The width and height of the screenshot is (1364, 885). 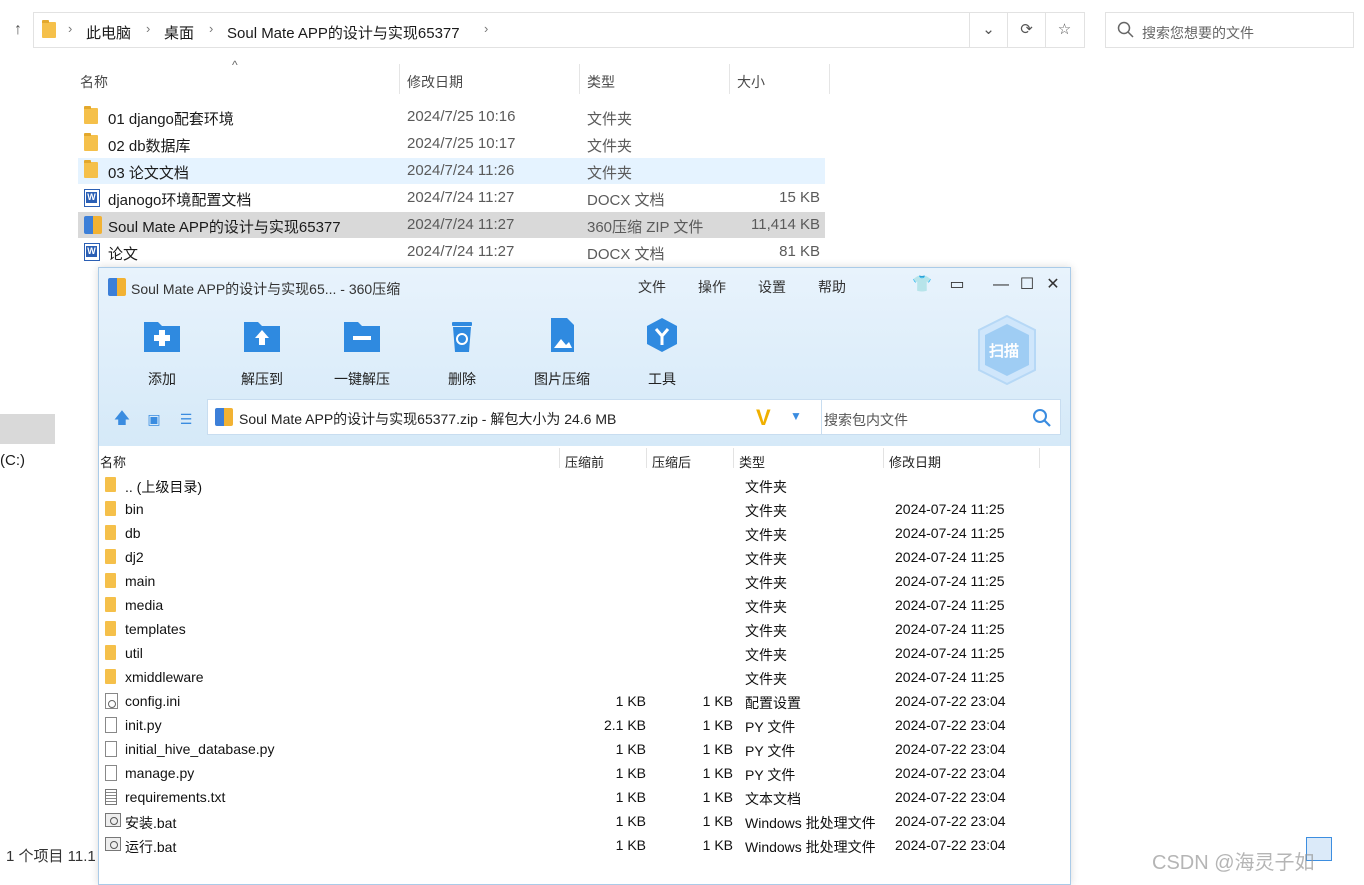 What do you see at coordinates (950, 629) in the screenshot?
I see `entry-modified: 2024-07-24 11:25` at bounding box center [950, 629].